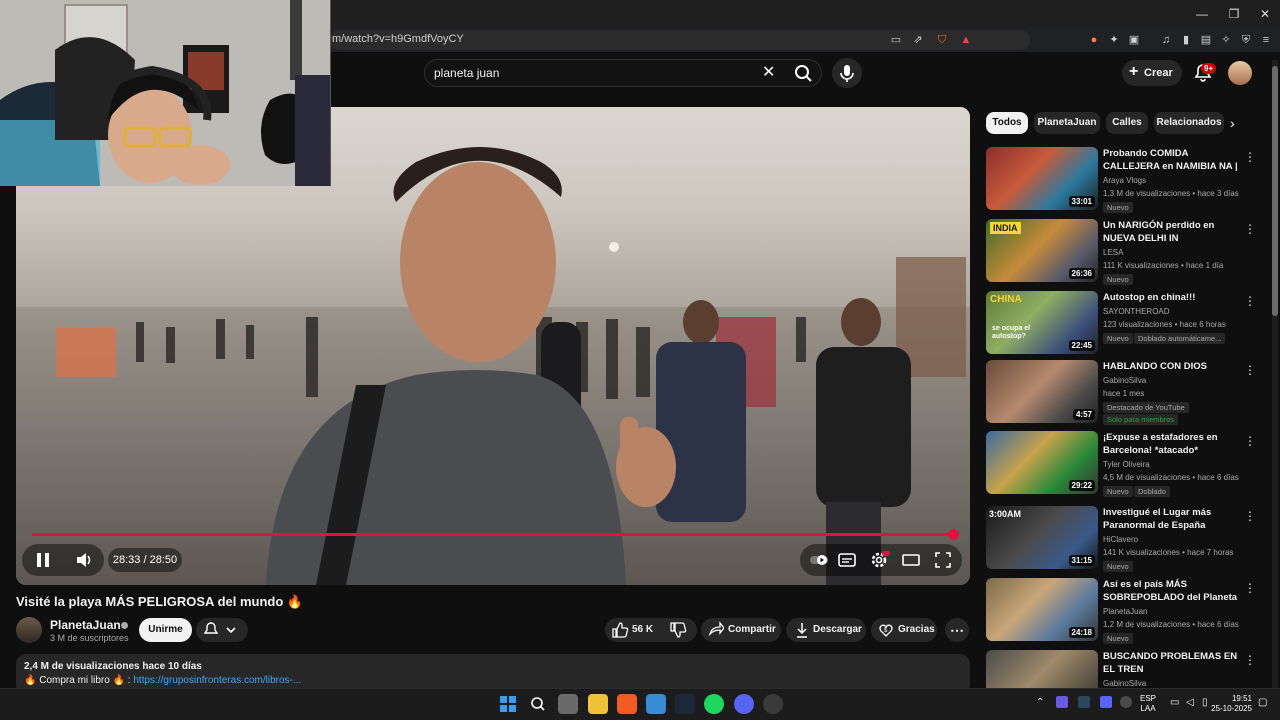 Image resolution: width=1280 pixels, height=720 pixels. What do you see at coordinates (896, 40) in the screenshot?
I see `cast-icon: ▭` at bounding box center [896, 40].